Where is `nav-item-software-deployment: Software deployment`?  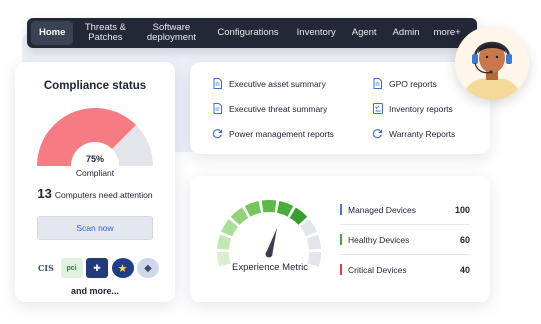 nav-item-software-deployment: Software deployment is located at coordinates (171, 33).